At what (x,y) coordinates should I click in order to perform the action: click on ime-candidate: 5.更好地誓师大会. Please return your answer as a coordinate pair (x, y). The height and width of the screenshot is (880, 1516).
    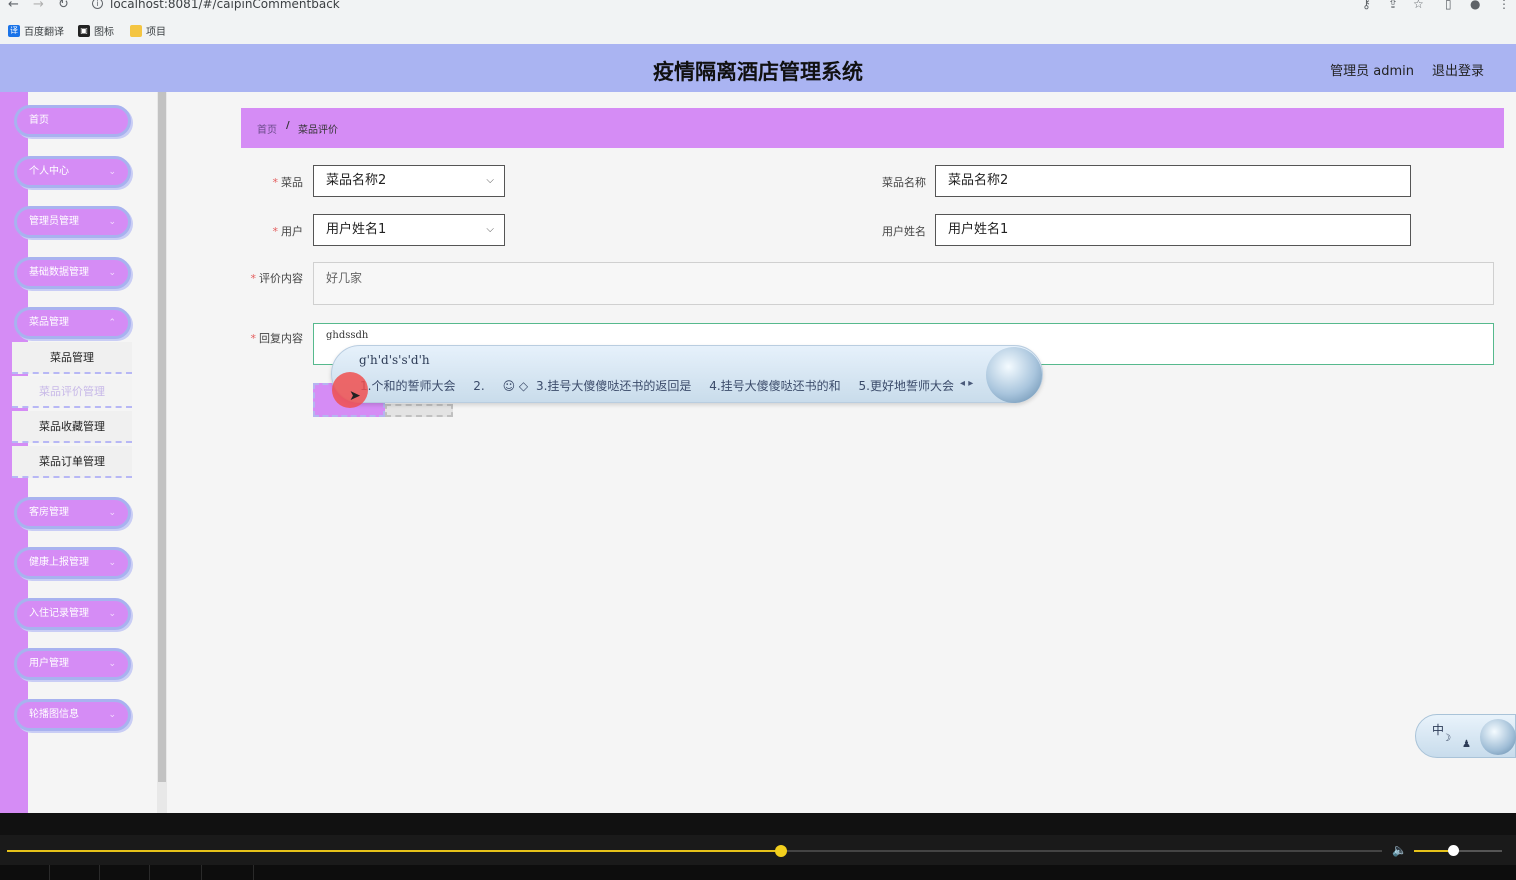
    Looking at the image, I should click on (906, 386).